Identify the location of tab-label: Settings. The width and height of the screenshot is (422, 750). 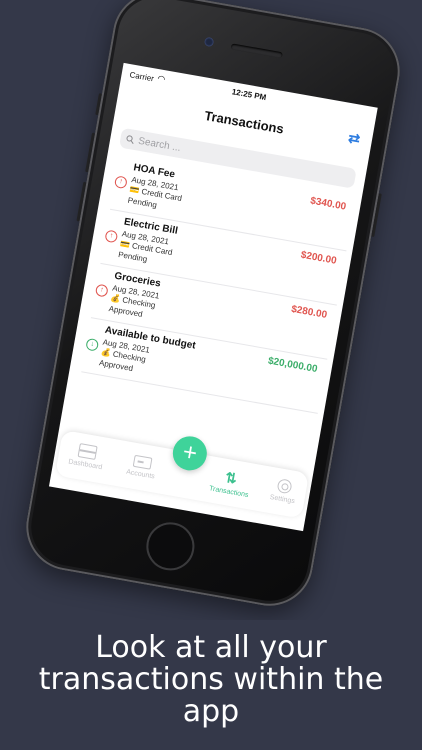
(282, 499).